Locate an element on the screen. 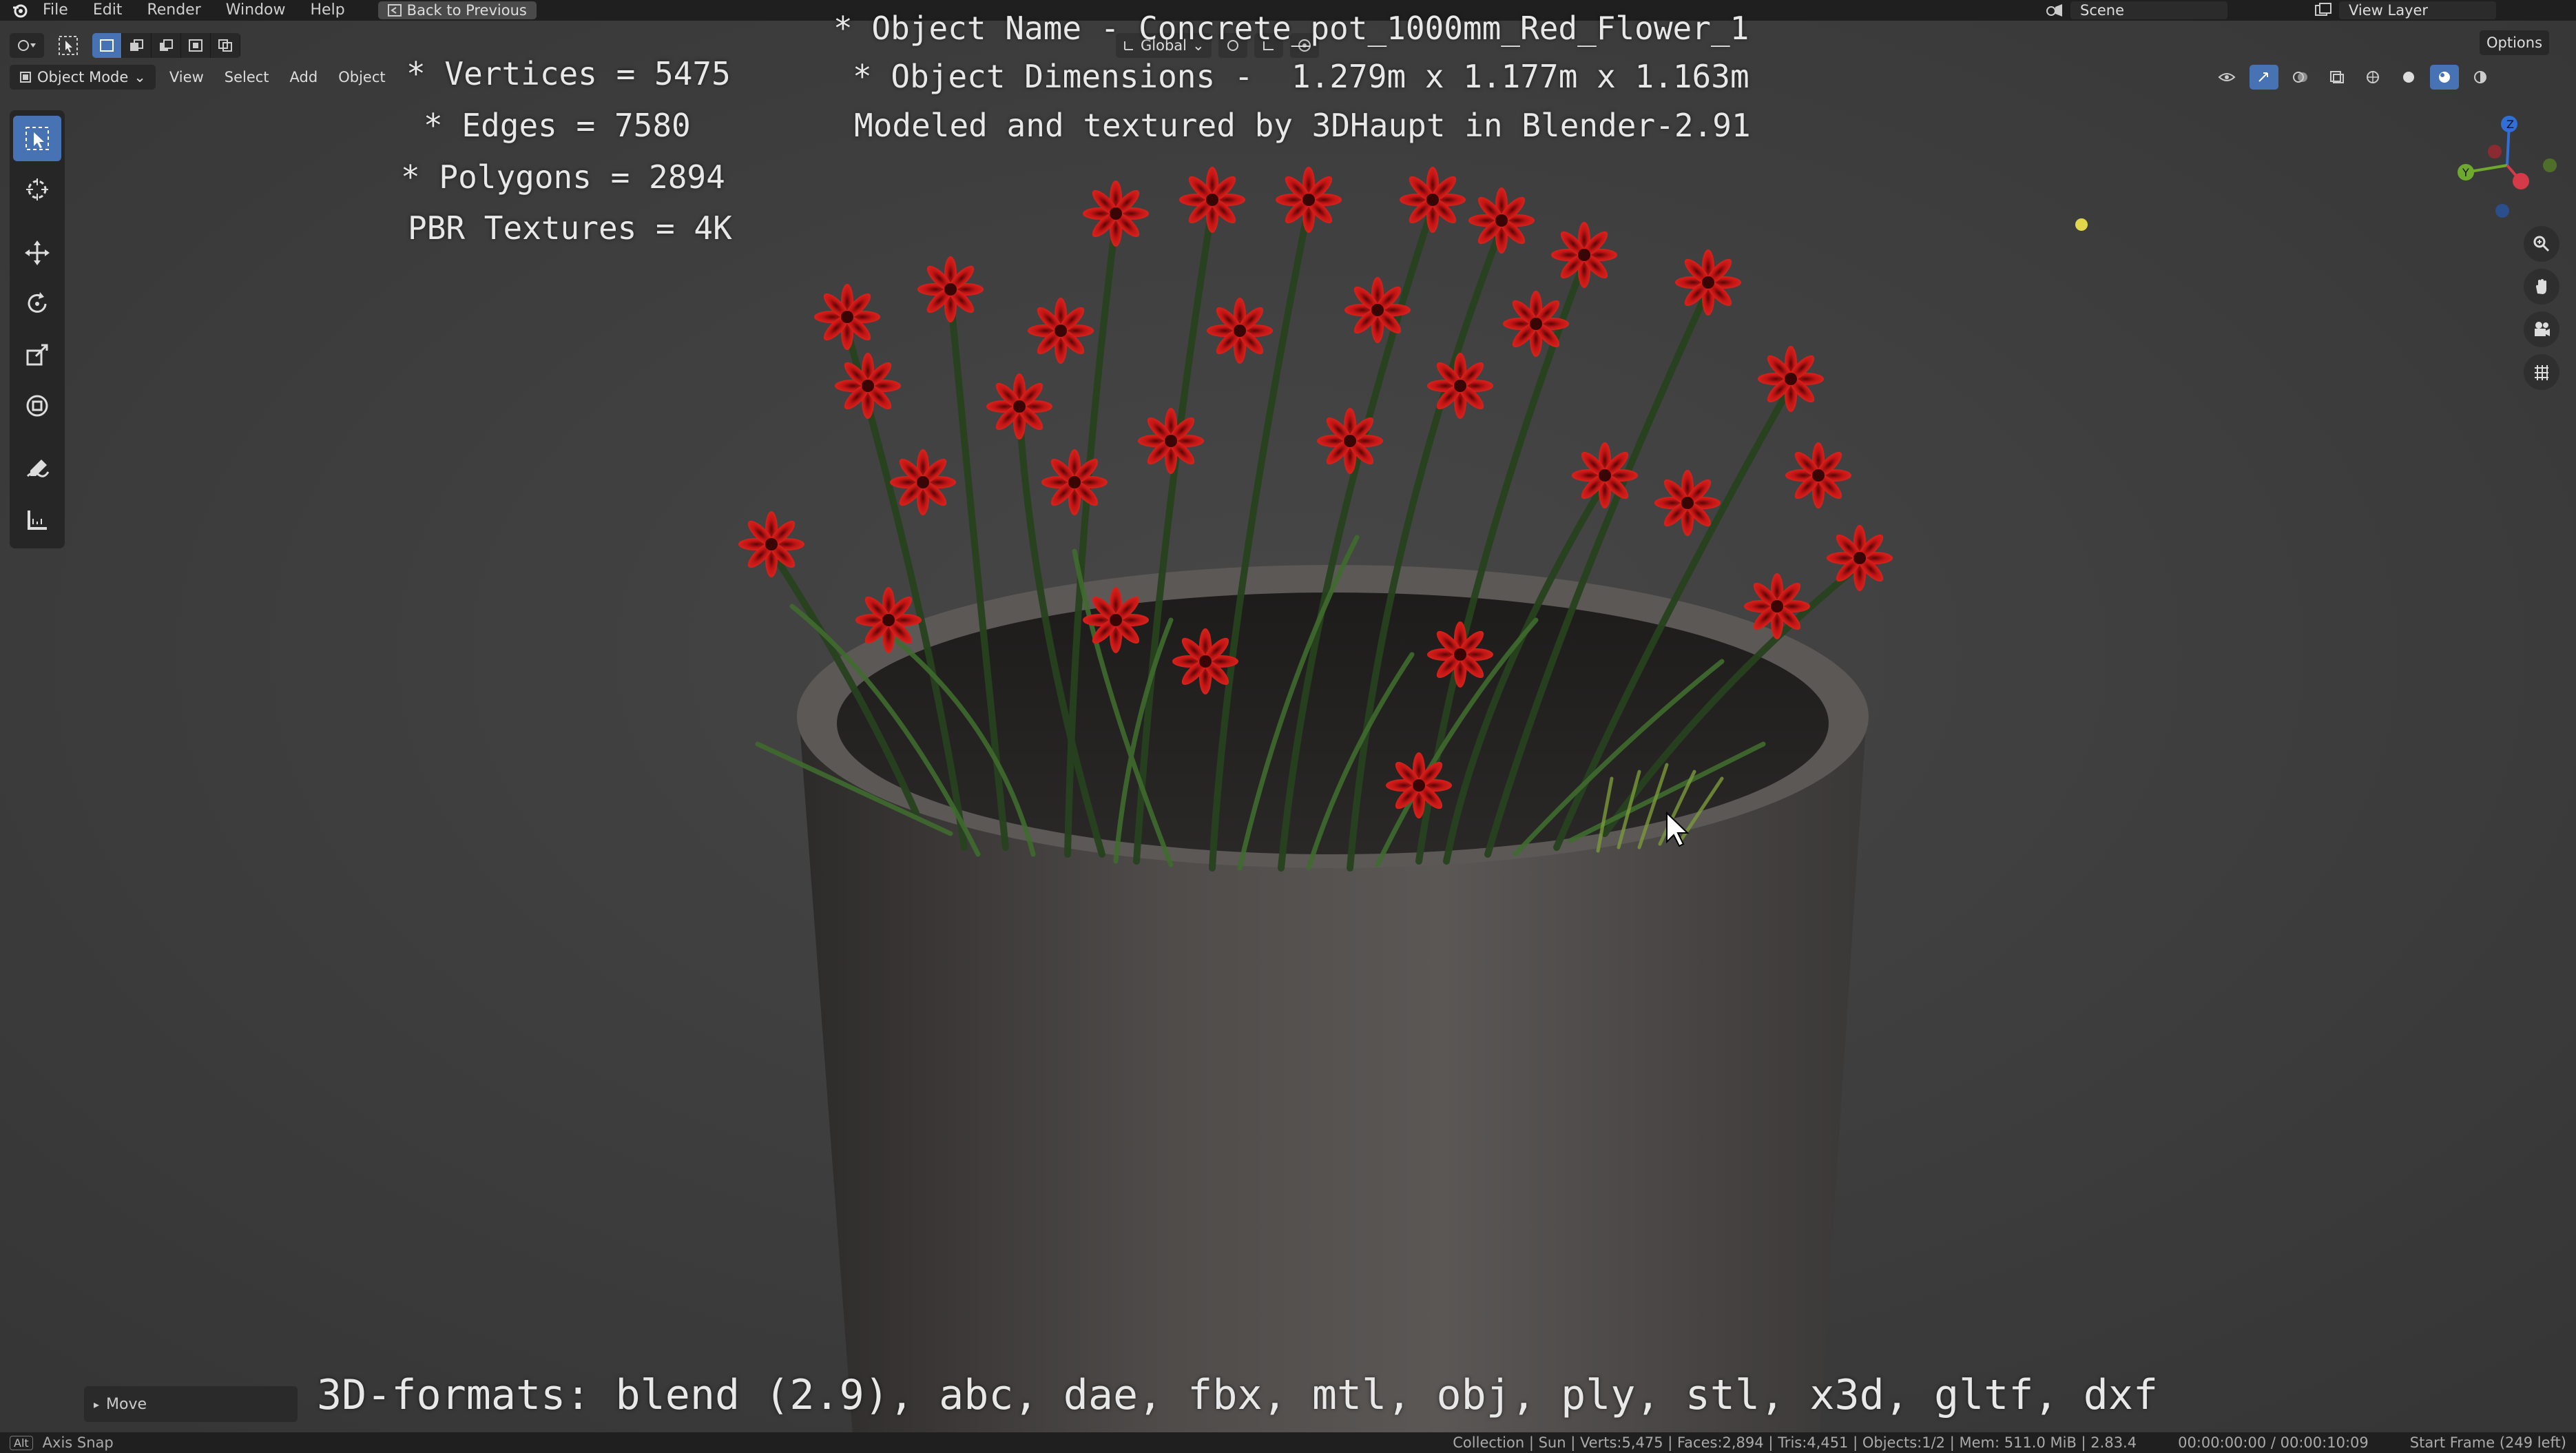 The width and height of the screenshot is (2576, 1453). scene-name-field: Scene is located at coordinates (2148, 10).